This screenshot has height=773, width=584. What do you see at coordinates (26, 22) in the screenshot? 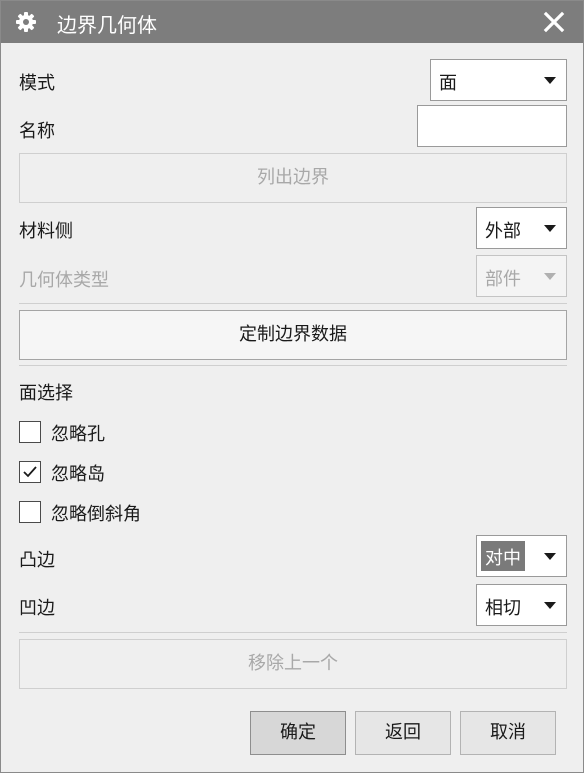
I see `gear-icon` at bounding box center [26, 22].